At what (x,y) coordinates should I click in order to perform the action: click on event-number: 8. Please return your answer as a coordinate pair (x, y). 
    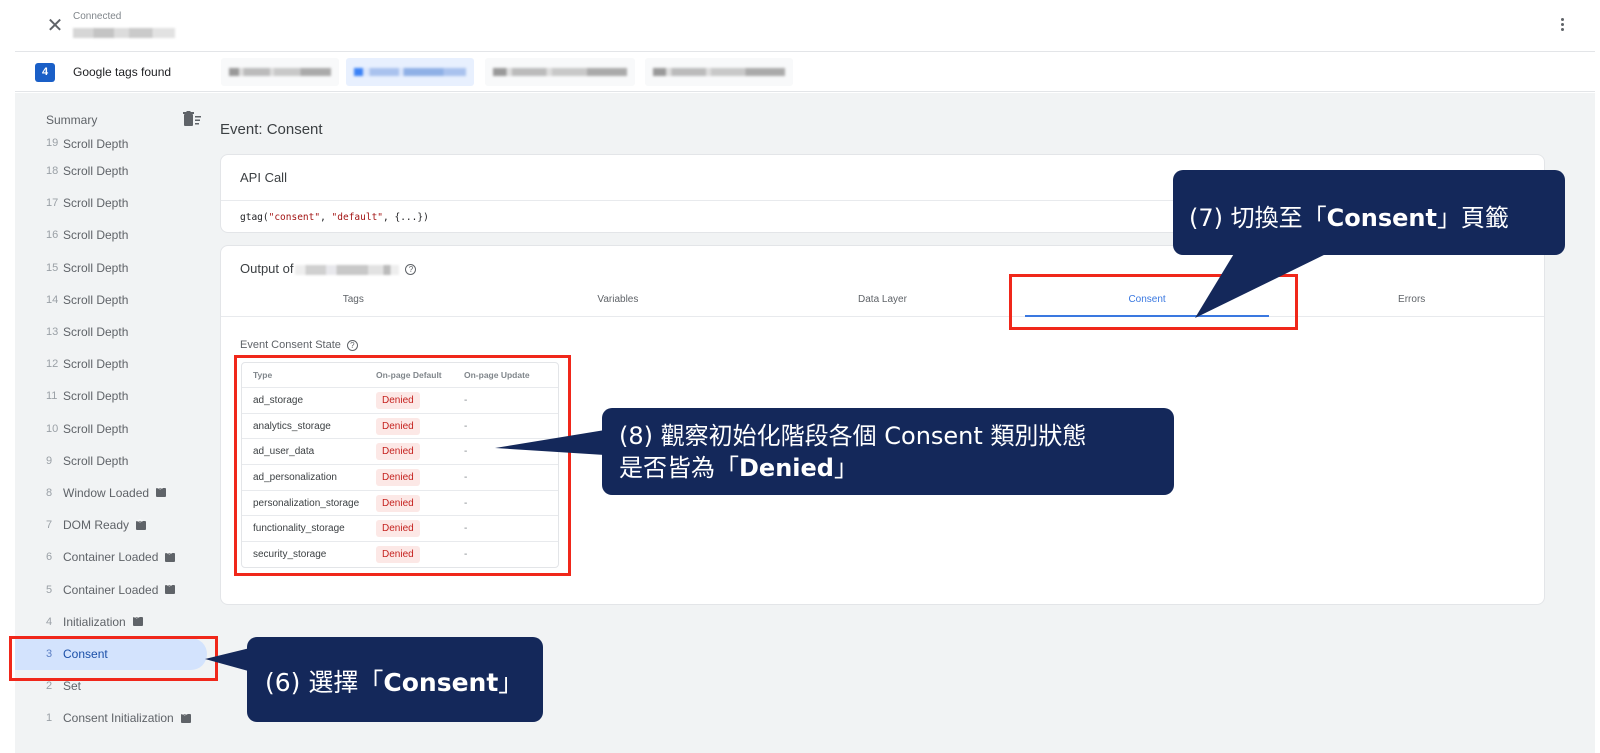
    Looking at the image, I should click on (49, 492).